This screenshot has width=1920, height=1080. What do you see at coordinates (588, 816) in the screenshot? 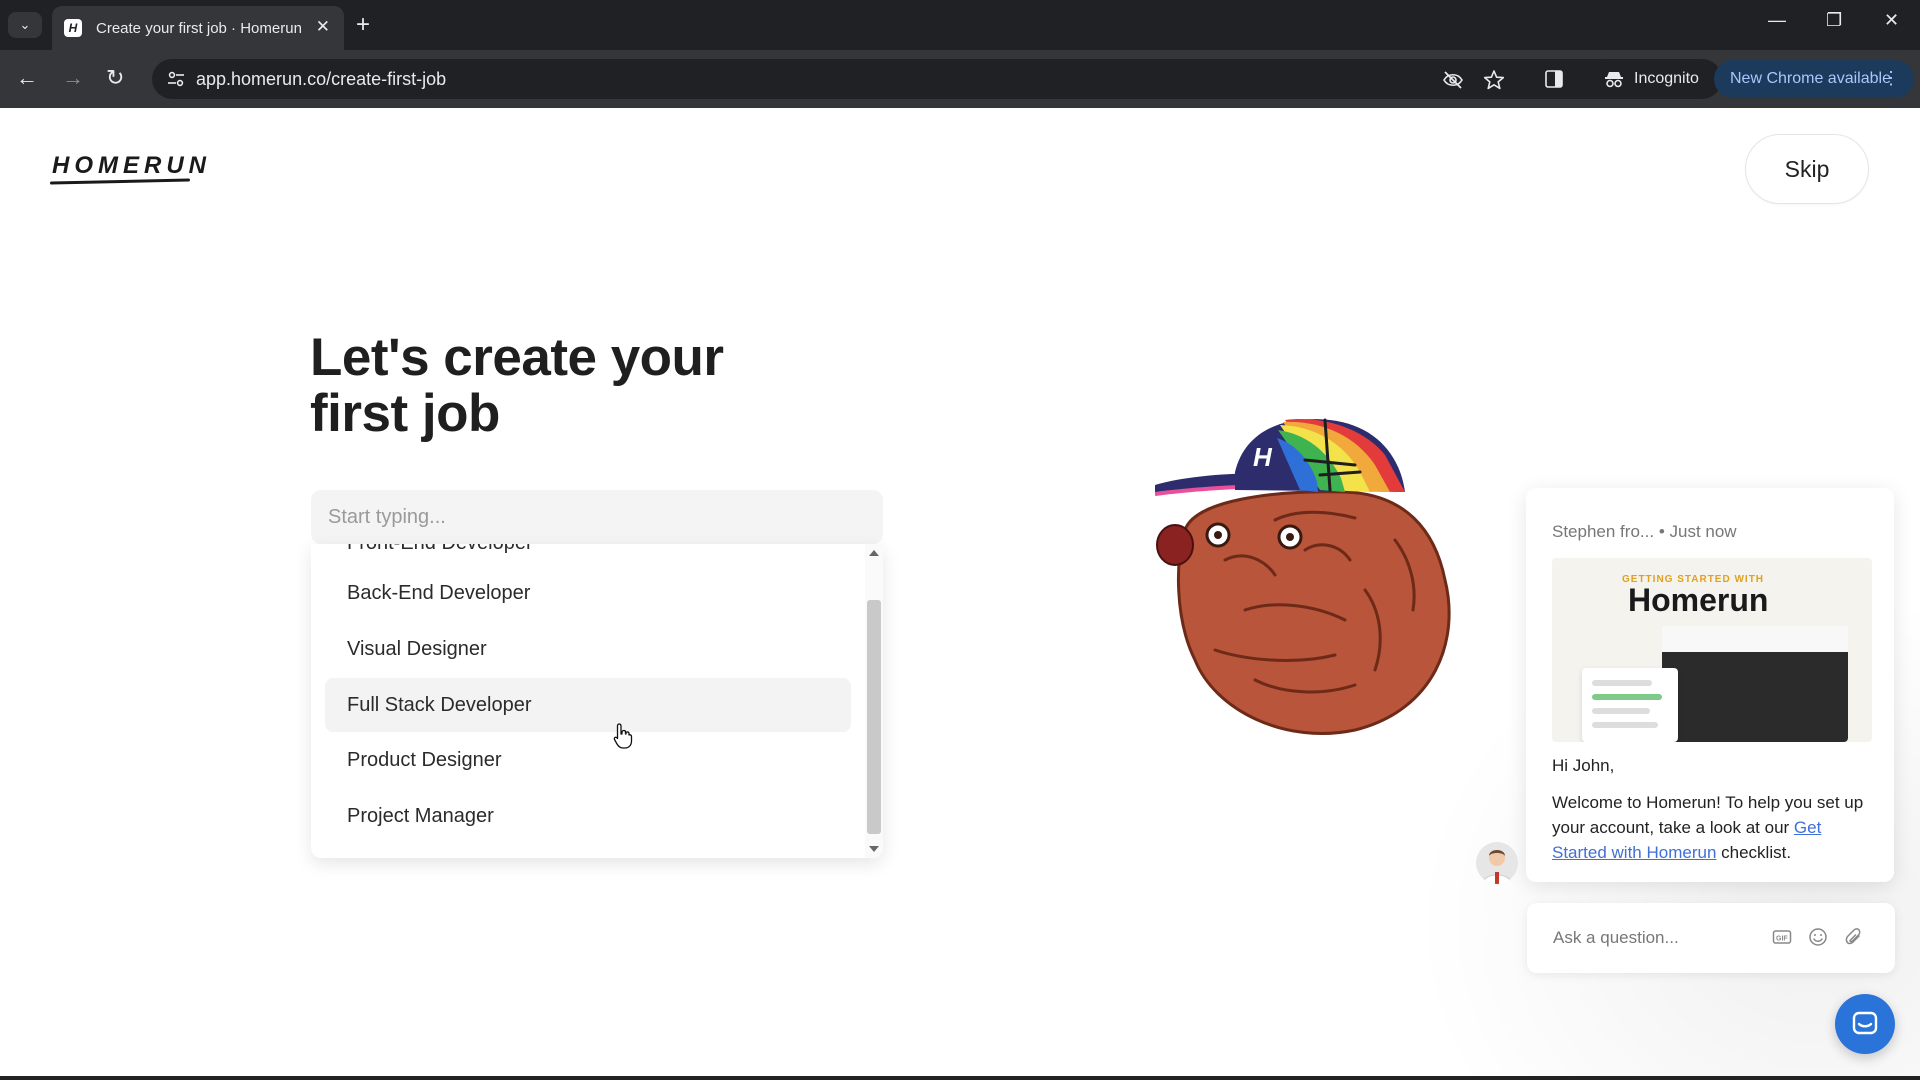
I see `option-project-manager: Project Manager` at bounding box center [588, 816].